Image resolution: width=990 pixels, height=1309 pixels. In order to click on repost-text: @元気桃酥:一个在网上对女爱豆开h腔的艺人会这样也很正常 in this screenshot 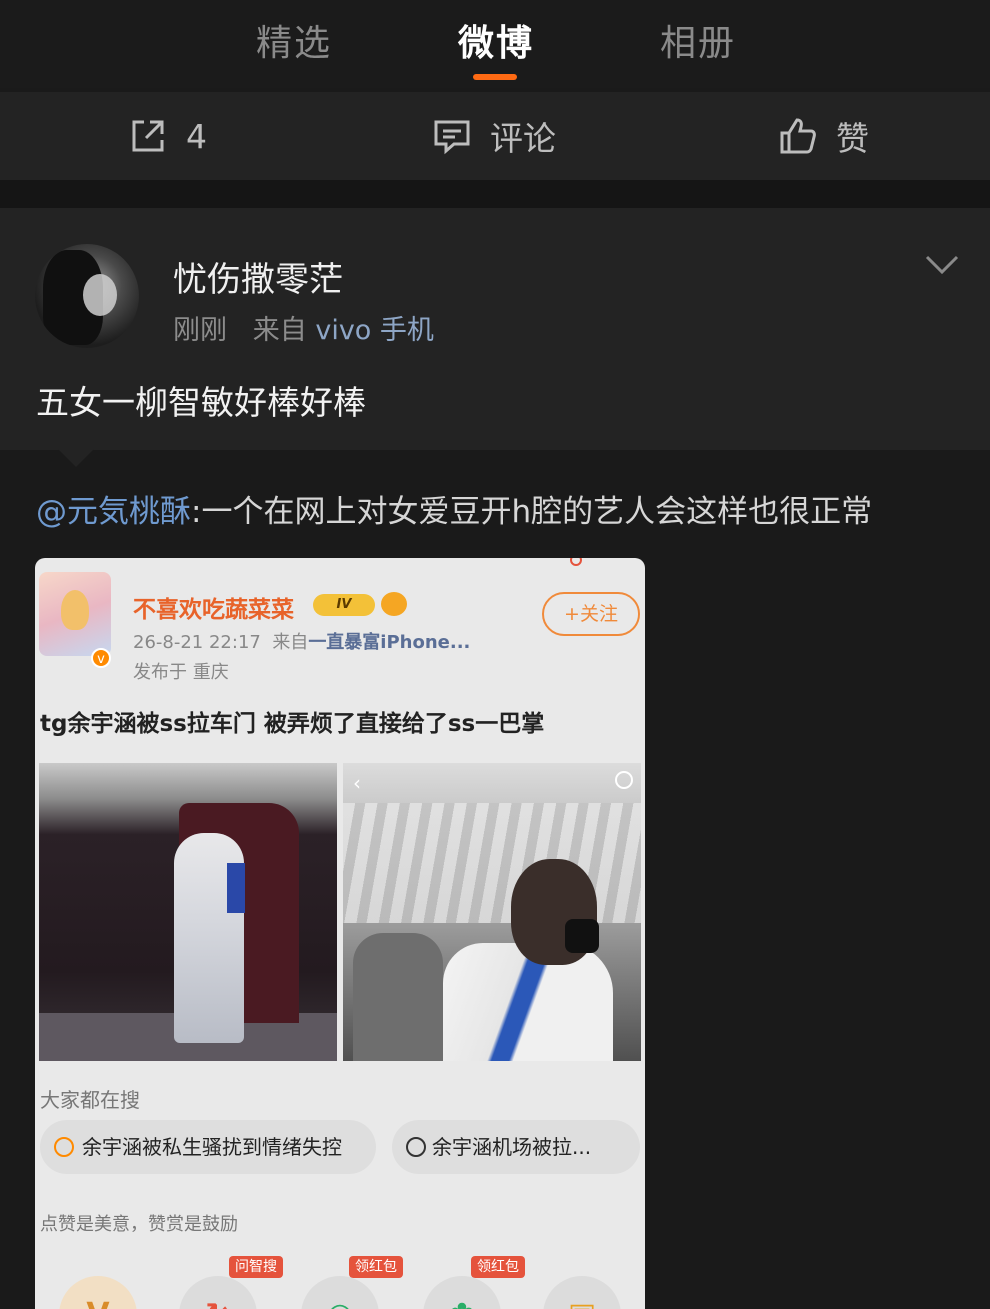, I will do `click(454, 508)`.